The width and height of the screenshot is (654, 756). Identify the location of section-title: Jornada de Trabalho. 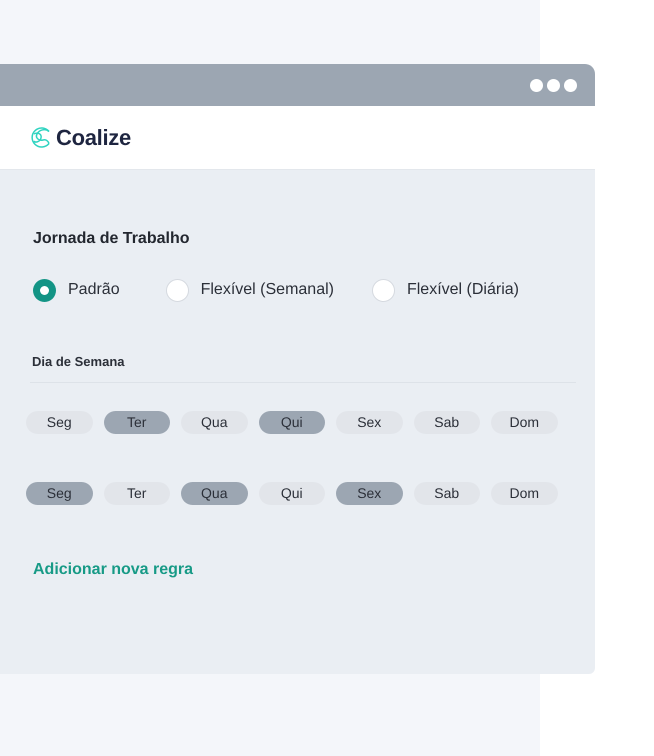
(111, 239).